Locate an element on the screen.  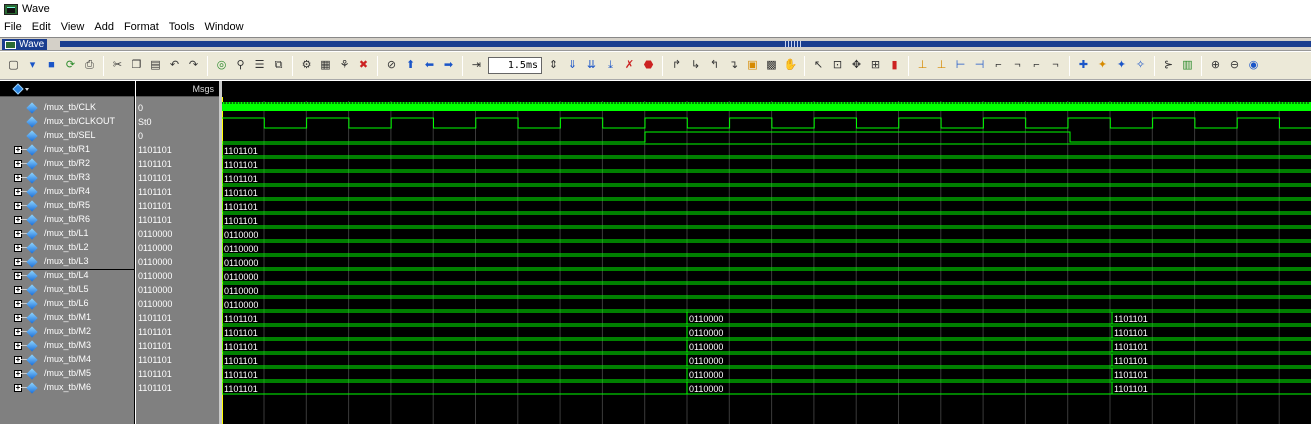
run-all-icon: ⤓ is located at coordinates (610, 65).